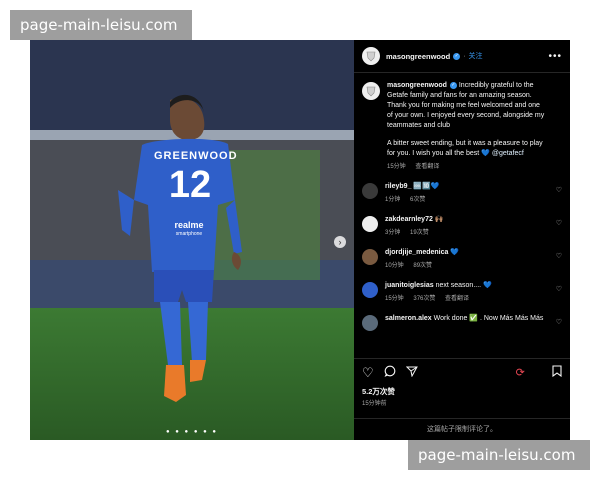 The width and height of the screenshot is (600, 480). What do you see at coordinates (485, 153) in the screenshot?
I see `blue-heart-emoji: 💙` at bounding box center [485, 153].